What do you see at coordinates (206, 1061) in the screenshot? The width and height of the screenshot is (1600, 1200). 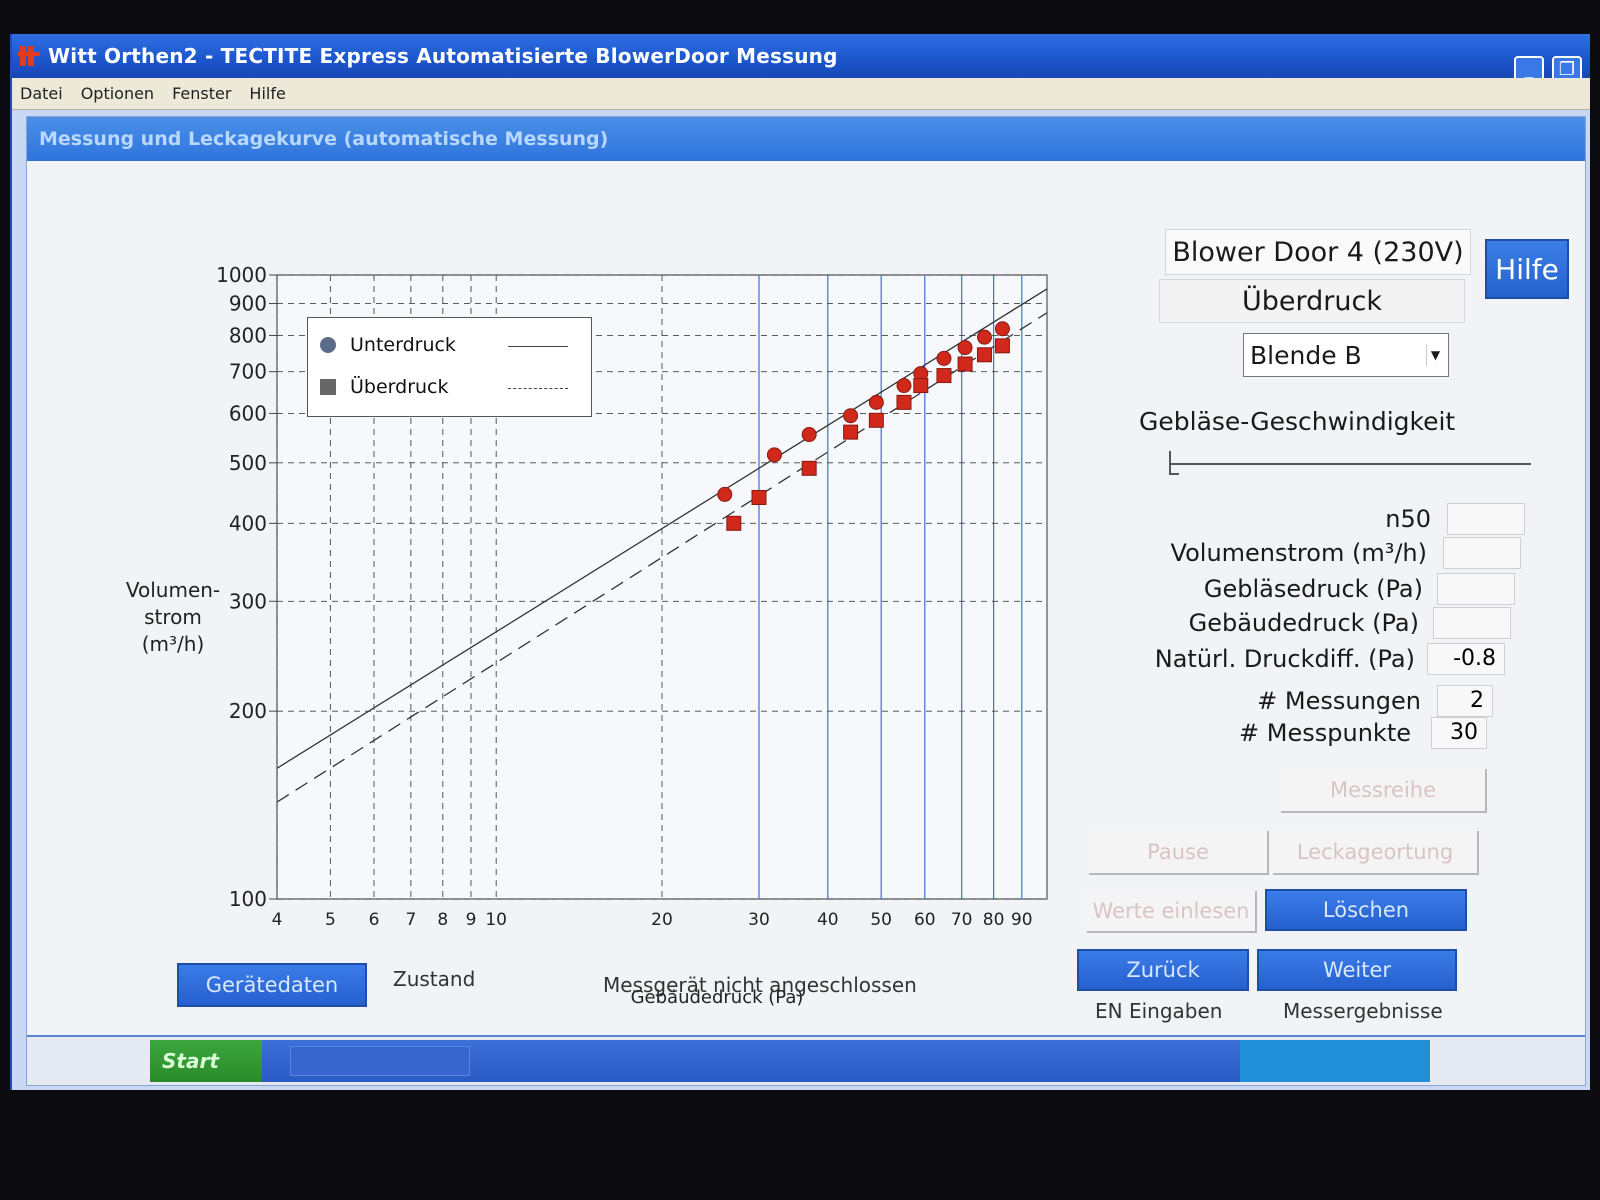 I see `start-button: Start` at bounding box center [206, 1061].